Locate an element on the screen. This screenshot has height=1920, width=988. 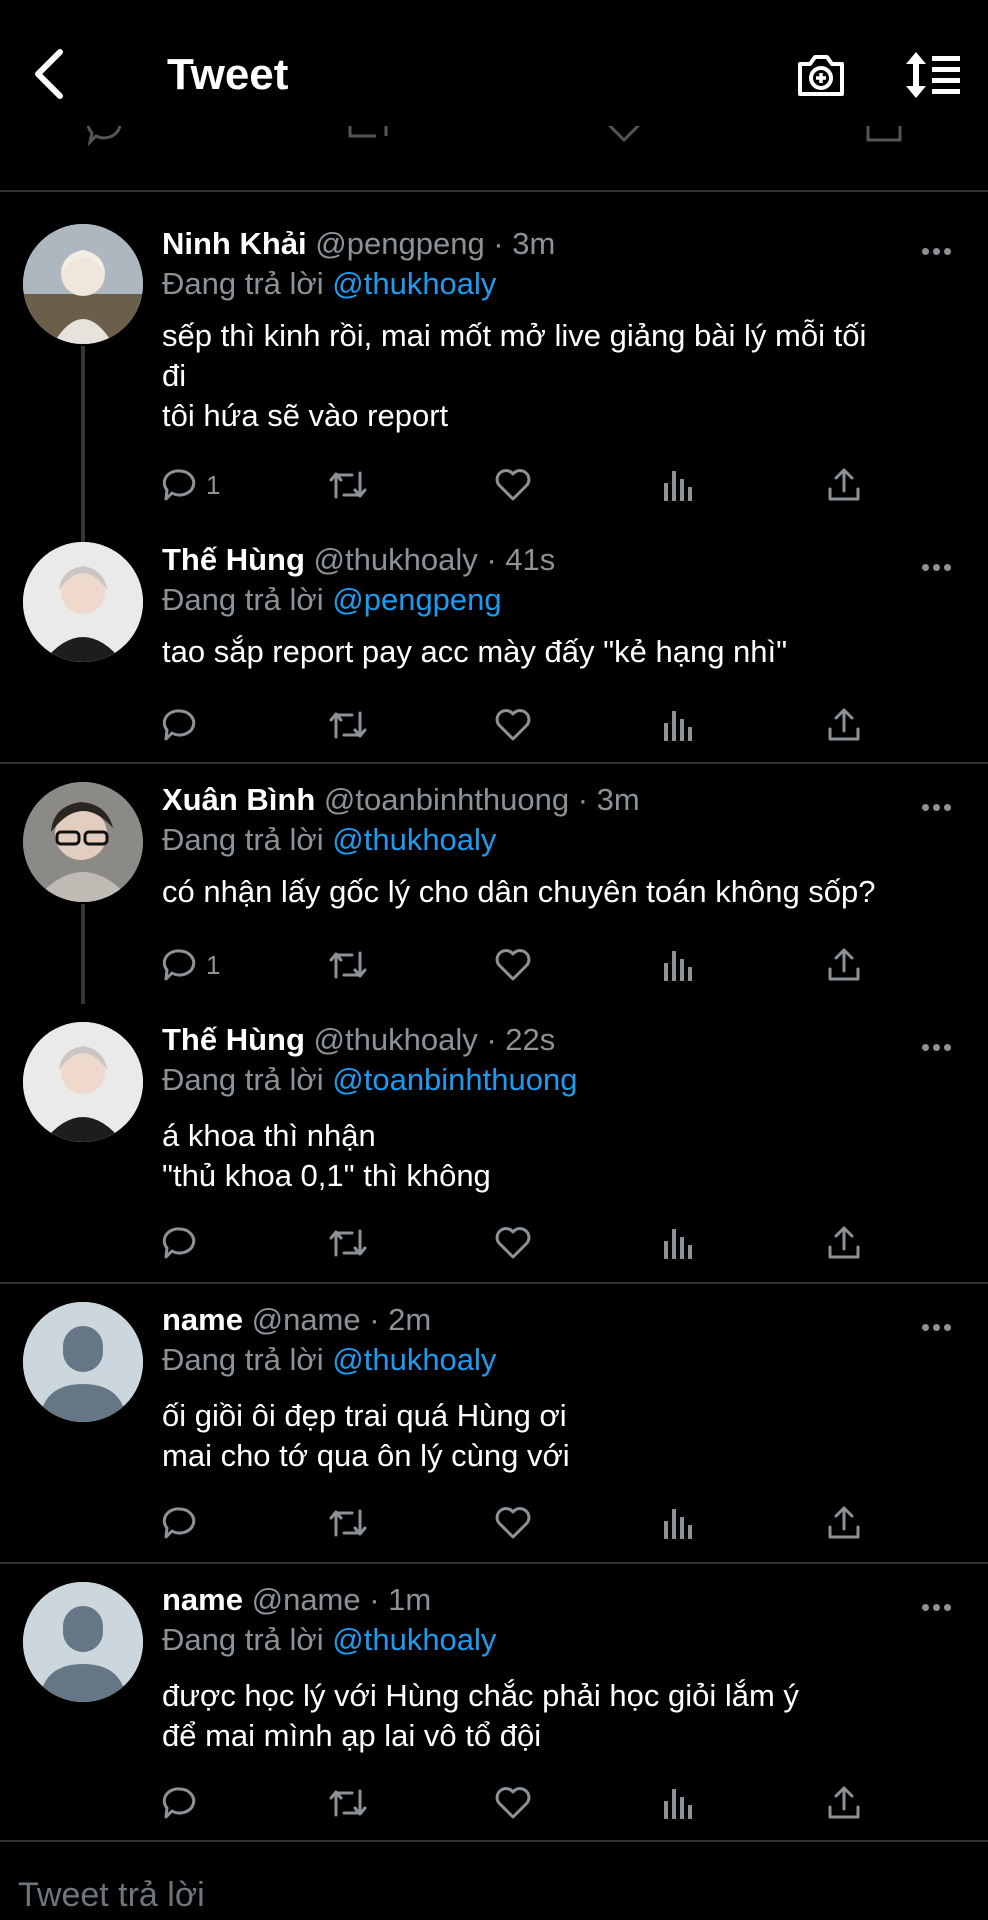
scrolled-action-bar is located at coordinates (494, 143).